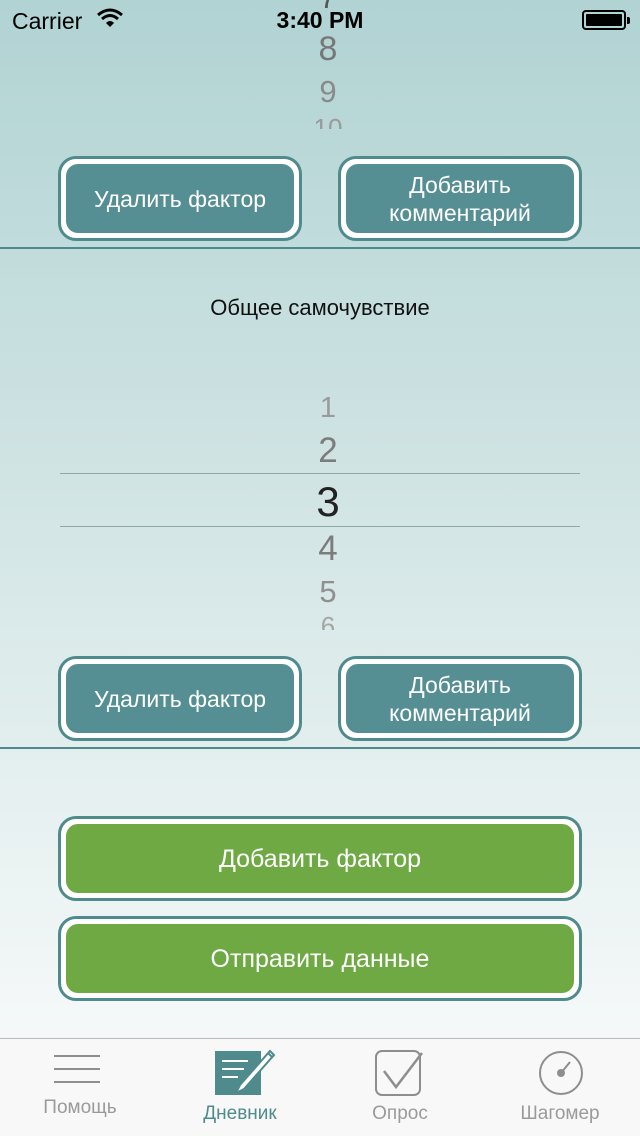  Describe the element at coordinates (328, 91) in the screenshot. I see `picker-value: 9` at that location.